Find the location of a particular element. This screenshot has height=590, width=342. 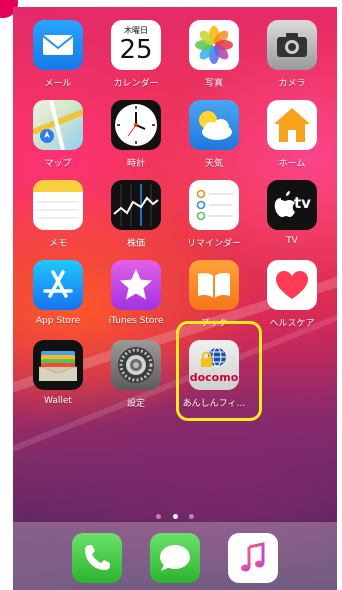

app-label: カメラ is located at coordinates (292, 84).